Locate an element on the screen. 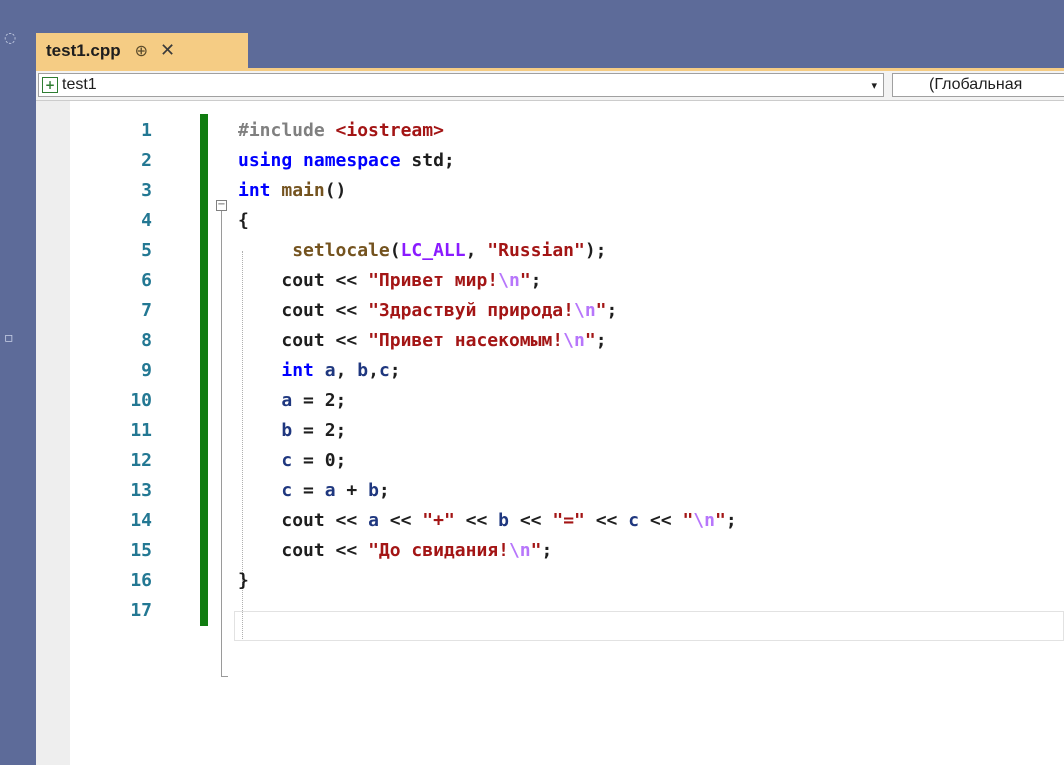 This screenshot has height=765, width=1064. line-number: 17 is located at coordinates (141, 610).